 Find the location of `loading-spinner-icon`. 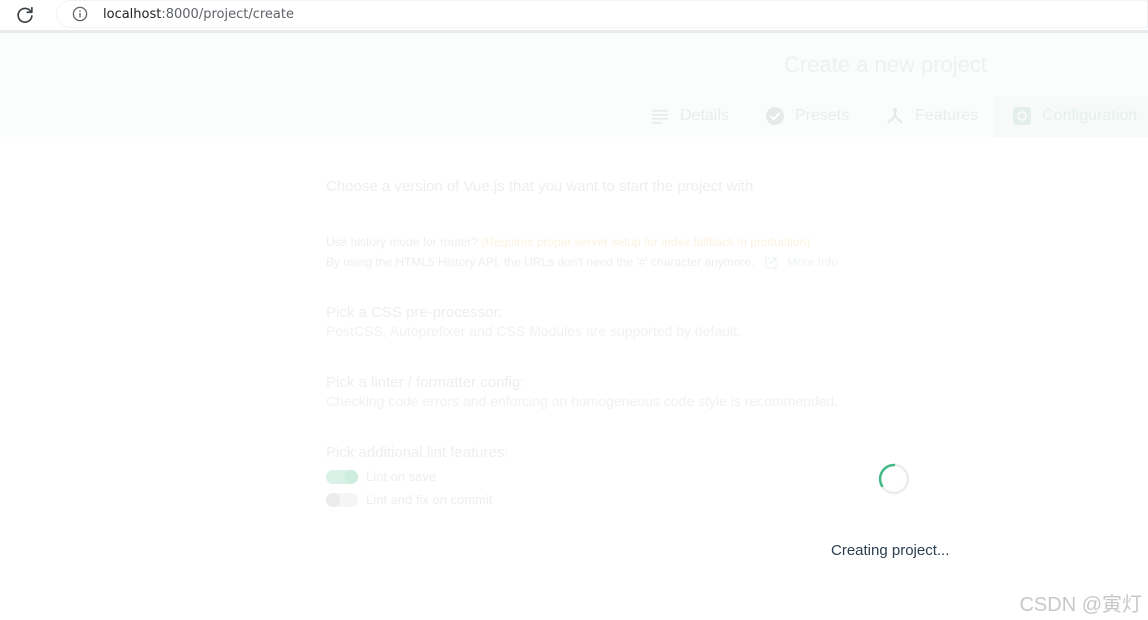

loading-spinner-icon is located at coordinates (894, 479).